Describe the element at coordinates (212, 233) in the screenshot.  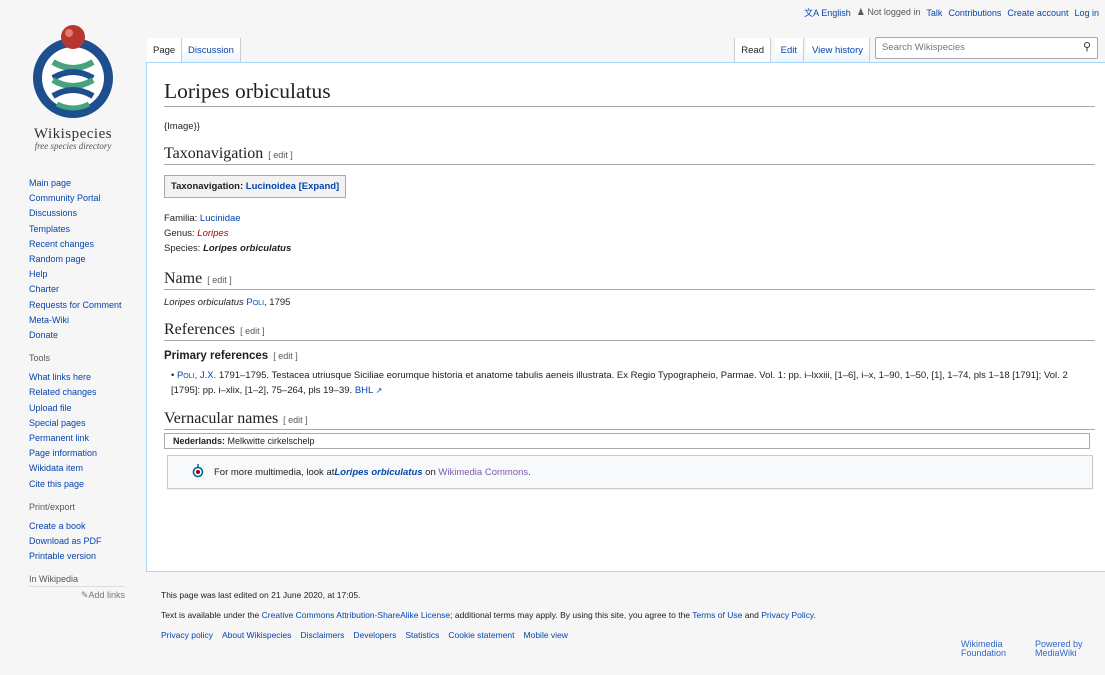
I see `genus-redlink: Loripes` at that location.